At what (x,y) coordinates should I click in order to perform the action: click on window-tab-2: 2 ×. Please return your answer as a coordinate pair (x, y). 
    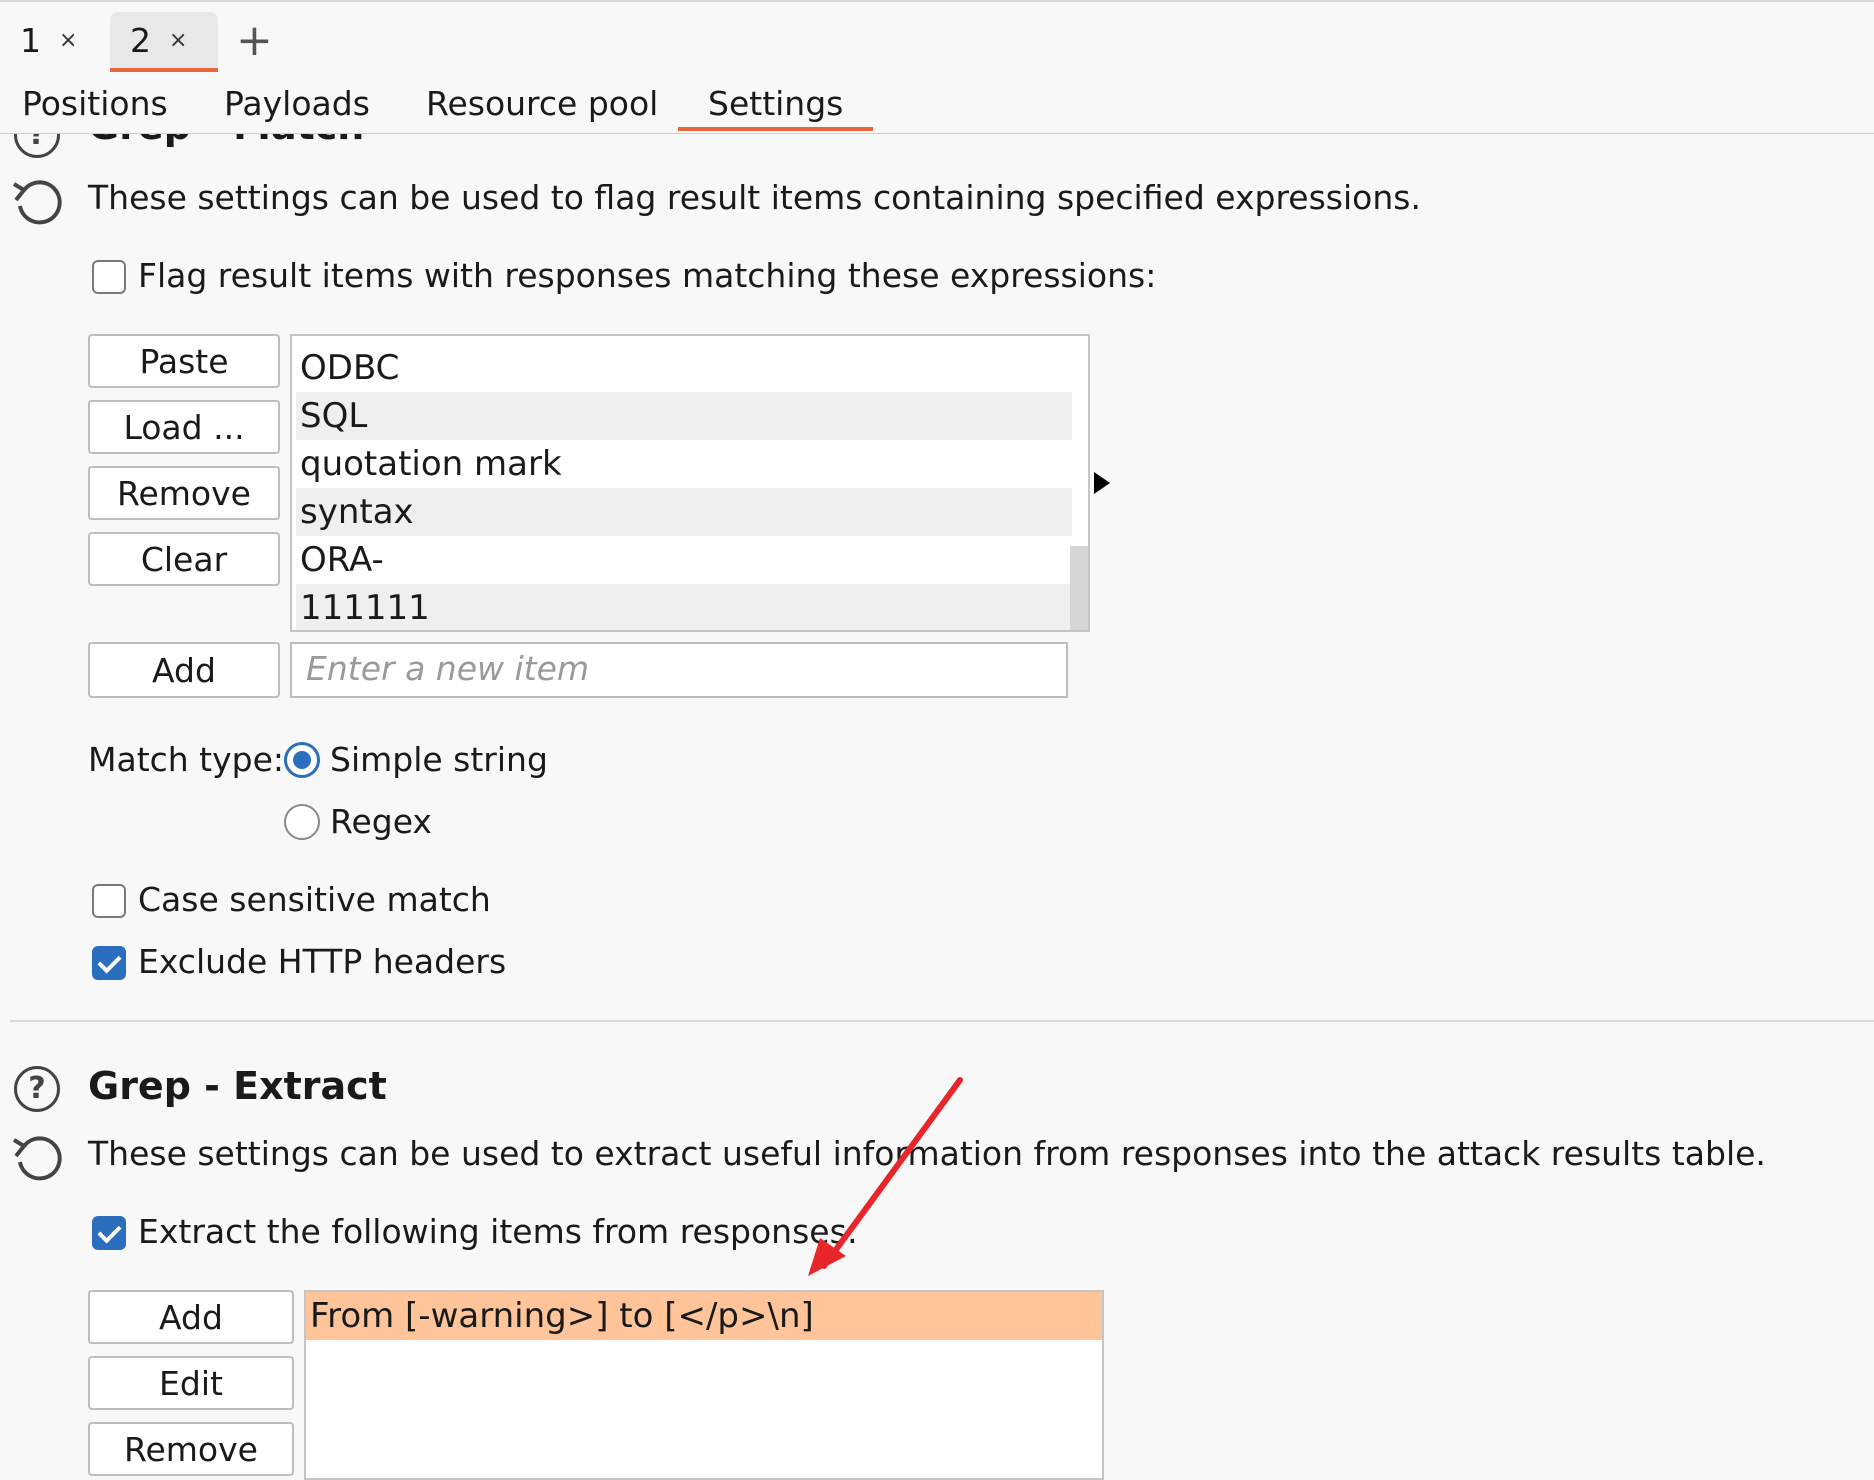
    Looking at the image, I should click on (164, 42).